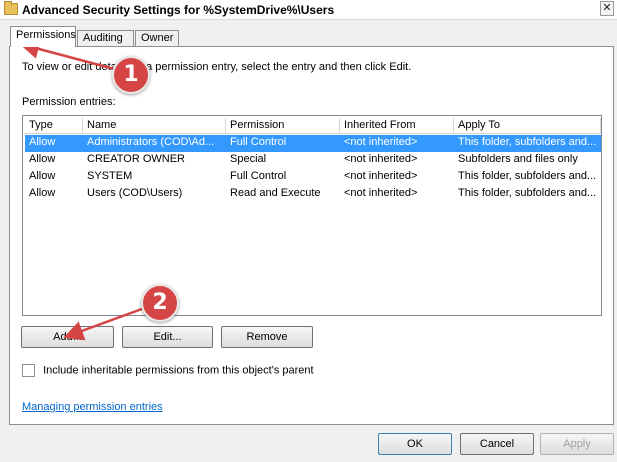 Image resolution: width=617 pixels, height=462 pixels. I want to click on cancel-button: Cancel, so click(497, 444).